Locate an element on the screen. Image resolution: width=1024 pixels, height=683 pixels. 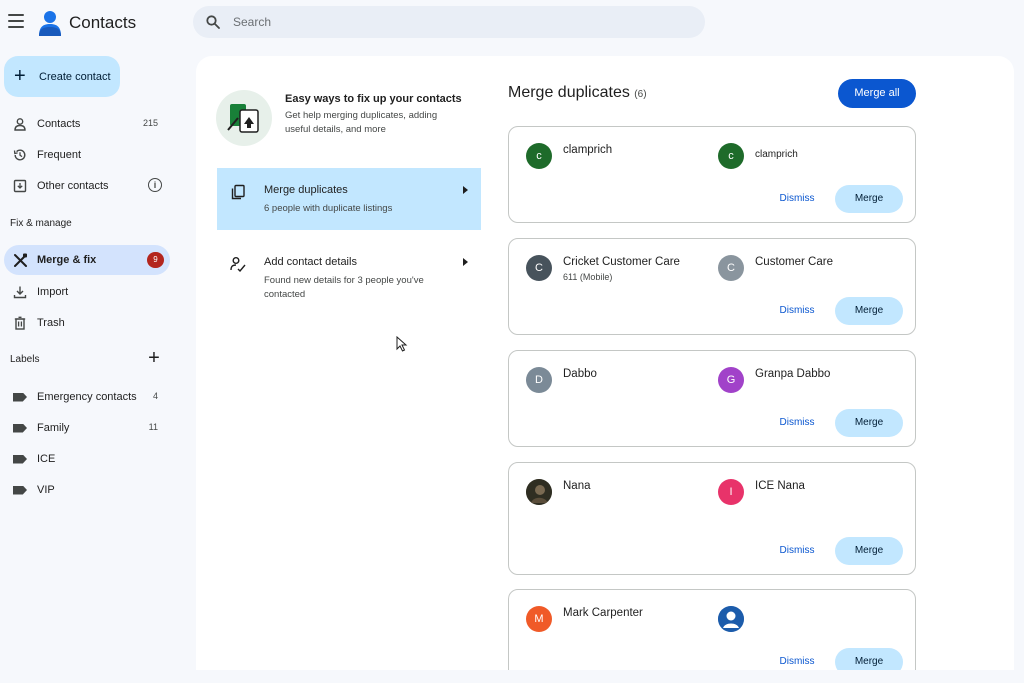
merge-fix-badge: 9 is located at coordinates (155, 260).